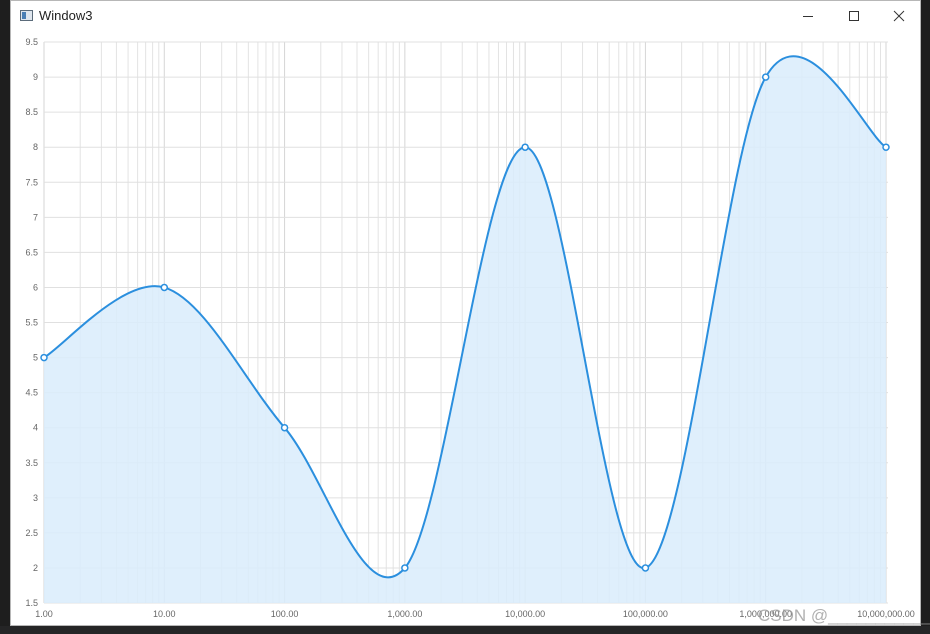 Image resolution: width=930 pixels, height=634 pixels. Describe the element at coordinates (465, 16) in the screenshot. I see `title-bar: Window3` at that location.